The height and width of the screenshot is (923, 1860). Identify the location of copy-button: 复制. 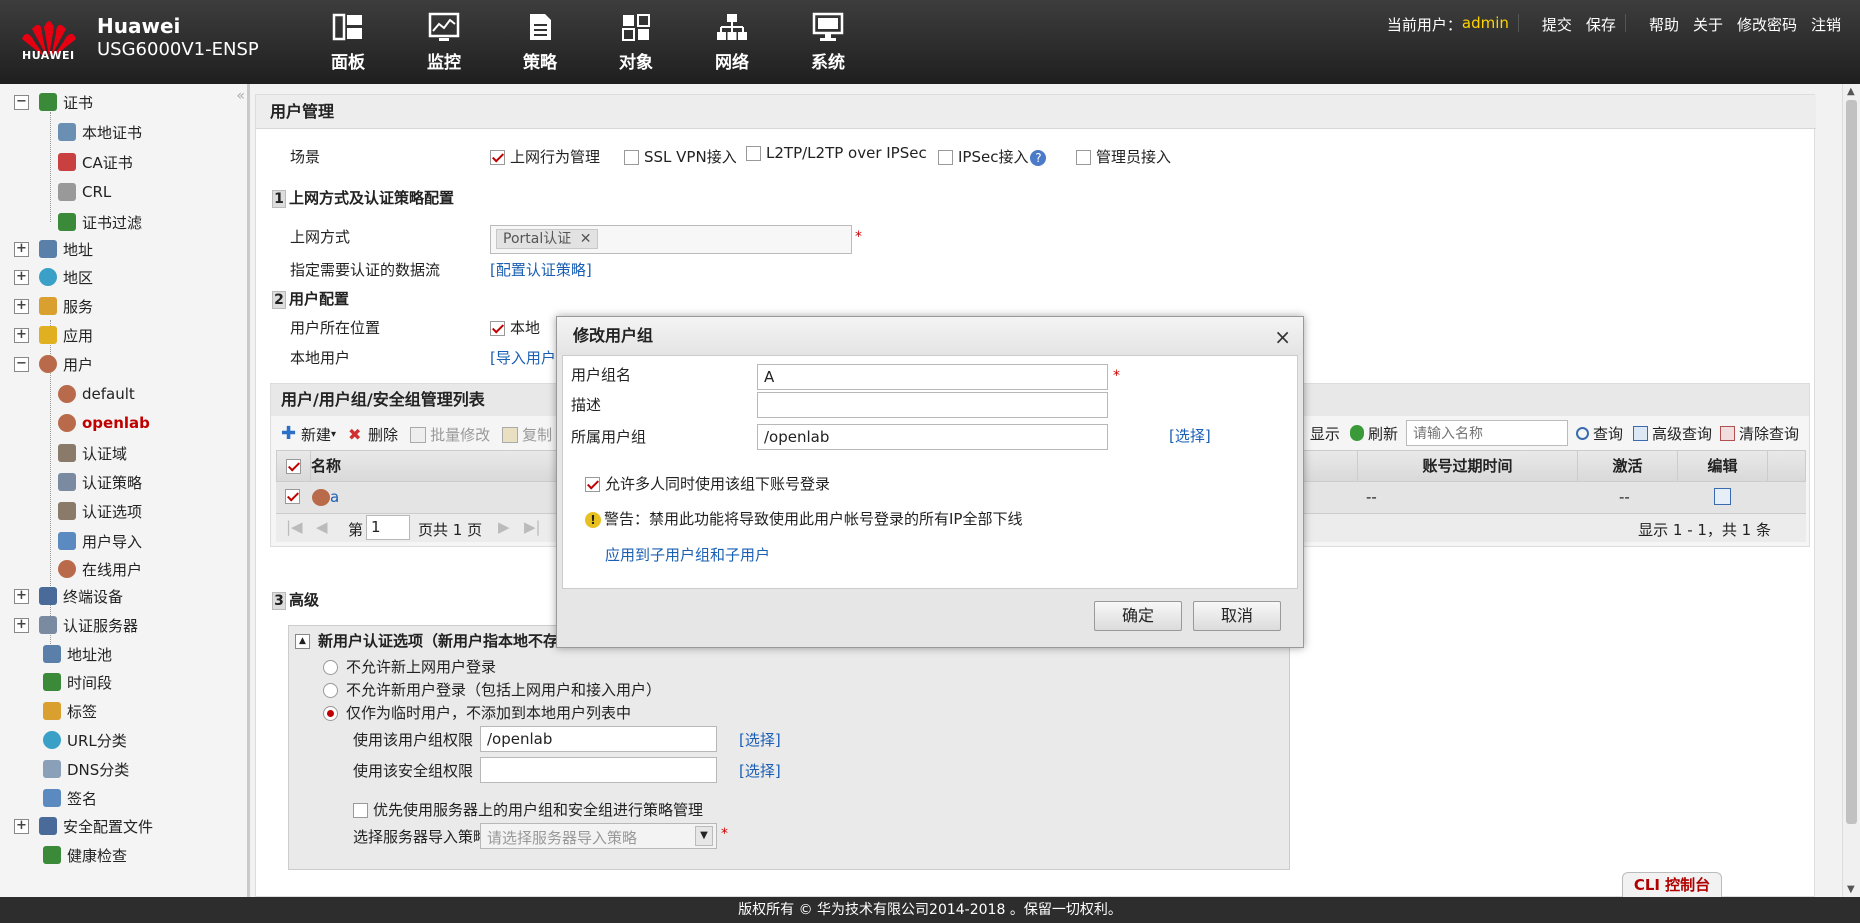
(527, 434).